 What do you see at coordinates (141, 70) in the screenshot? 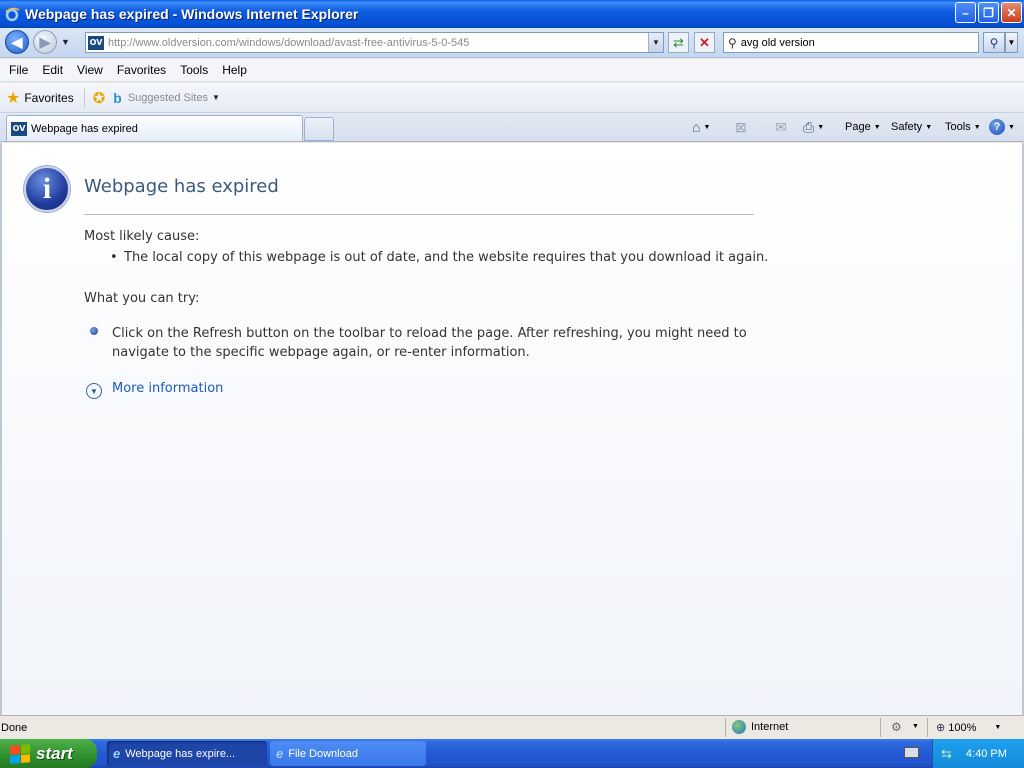
I see `menu-favorites: Favorites` at bounding box center [141, 70].